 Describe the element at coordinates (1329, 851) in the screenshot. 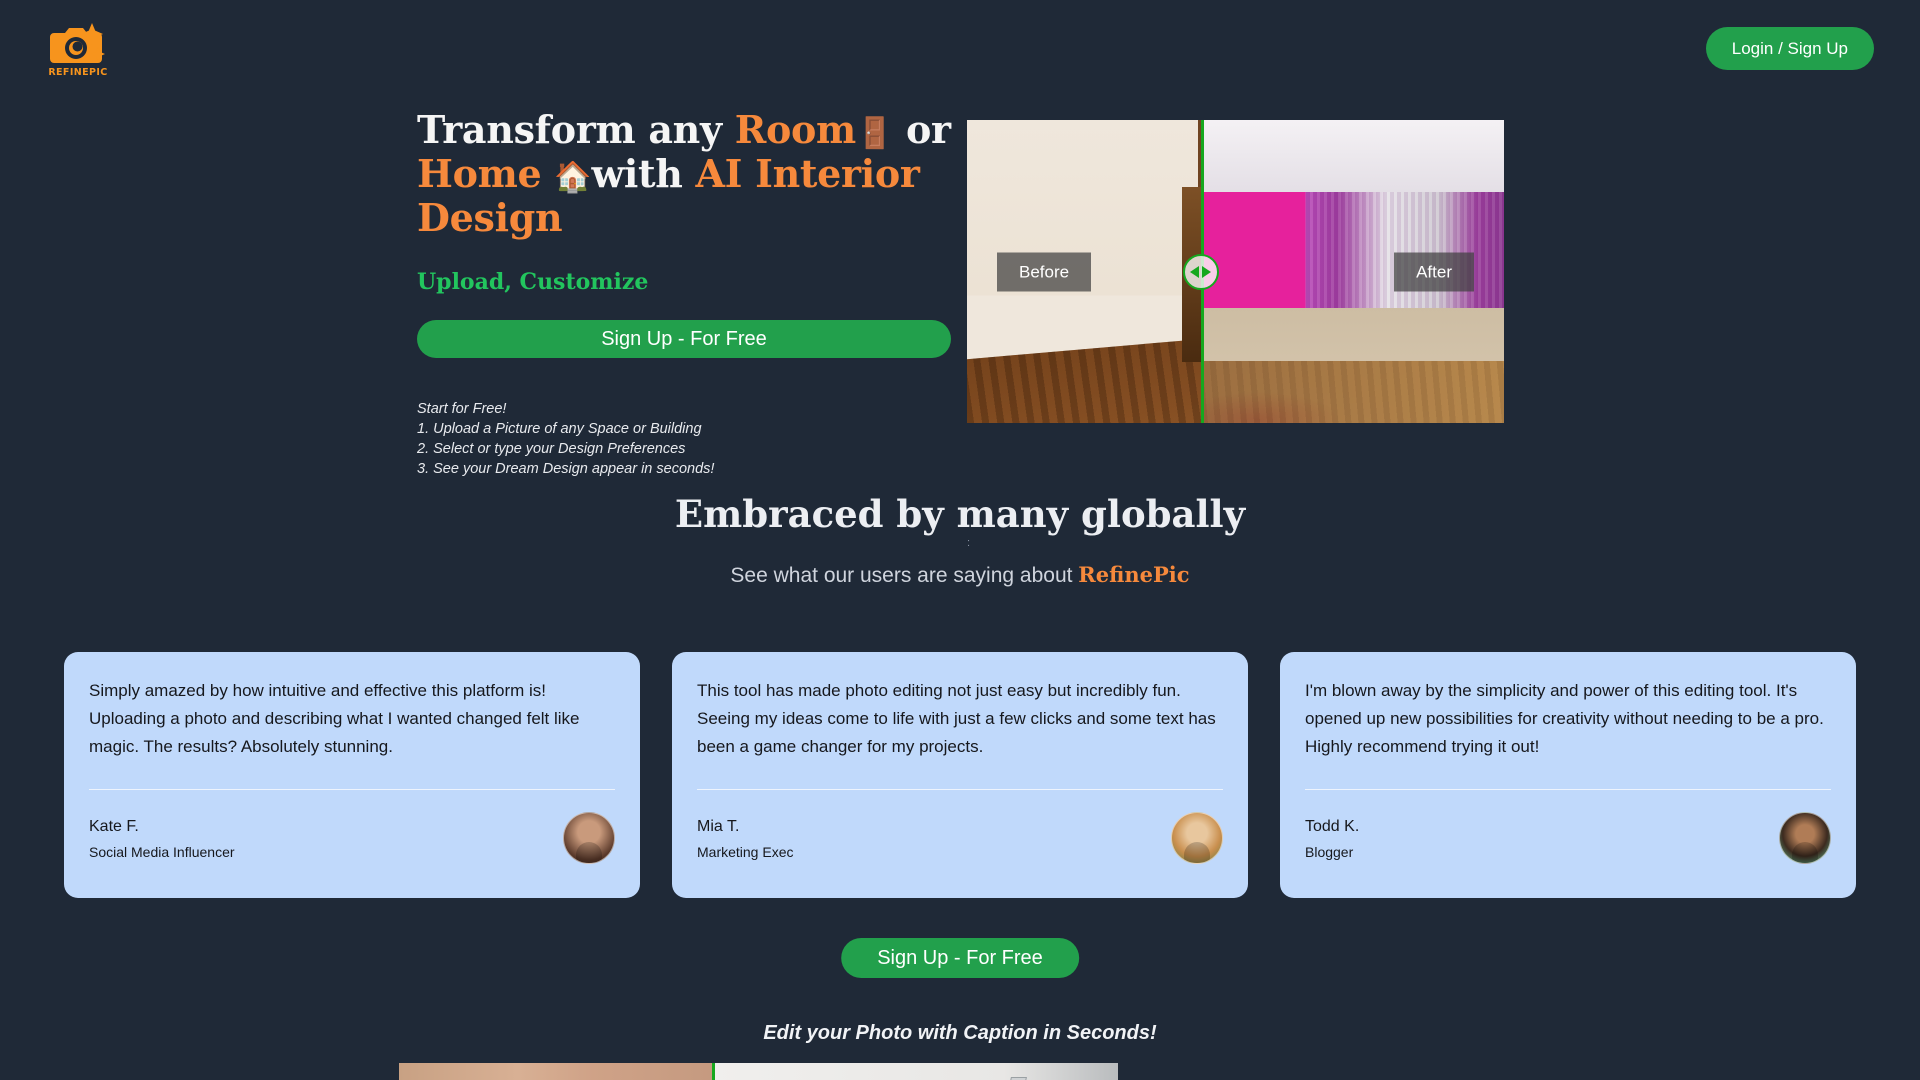

I see `testimonial-role: Blogger` at that location.